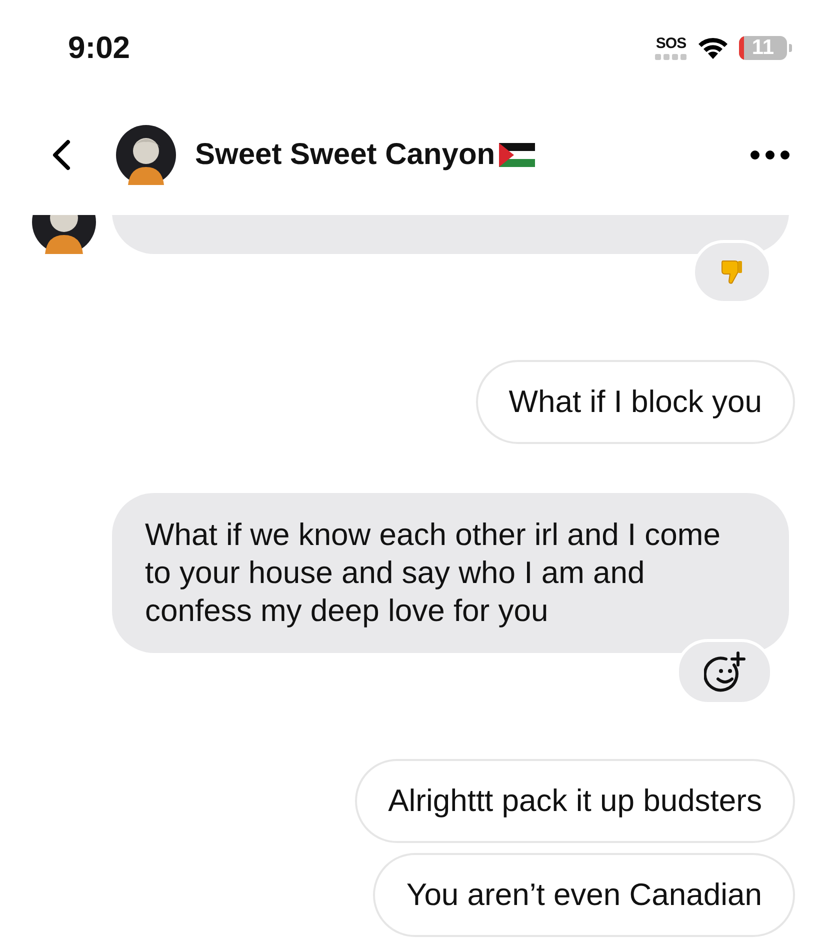 The width and height of the screenshot is (828, 948). I want to click on message-bubble: You aren’t even Canadian, so click(584, 895).